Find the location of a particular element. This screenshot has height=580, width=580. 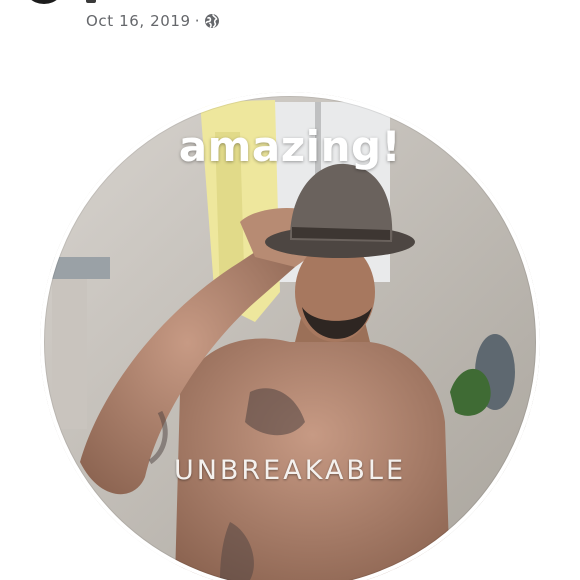

frame-caption-top: amazing! is located at coordinates (290, 146).